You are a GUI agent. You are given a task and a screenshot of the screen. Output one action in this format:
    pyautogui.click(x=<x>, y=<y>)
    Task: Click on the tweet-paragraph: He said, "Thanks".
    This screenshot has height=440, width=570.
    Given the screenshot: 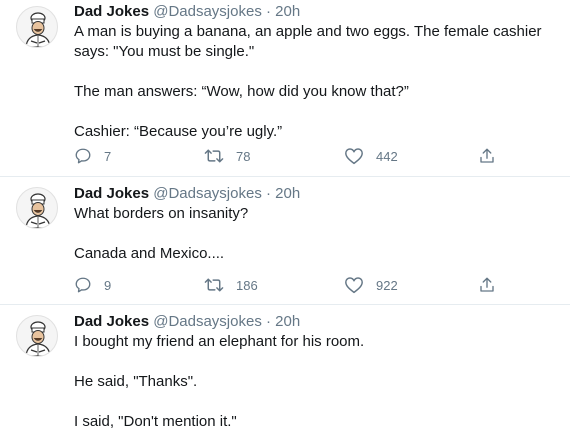 What is the action you would take?
    pyautogui.click(x=136, y=381)
    